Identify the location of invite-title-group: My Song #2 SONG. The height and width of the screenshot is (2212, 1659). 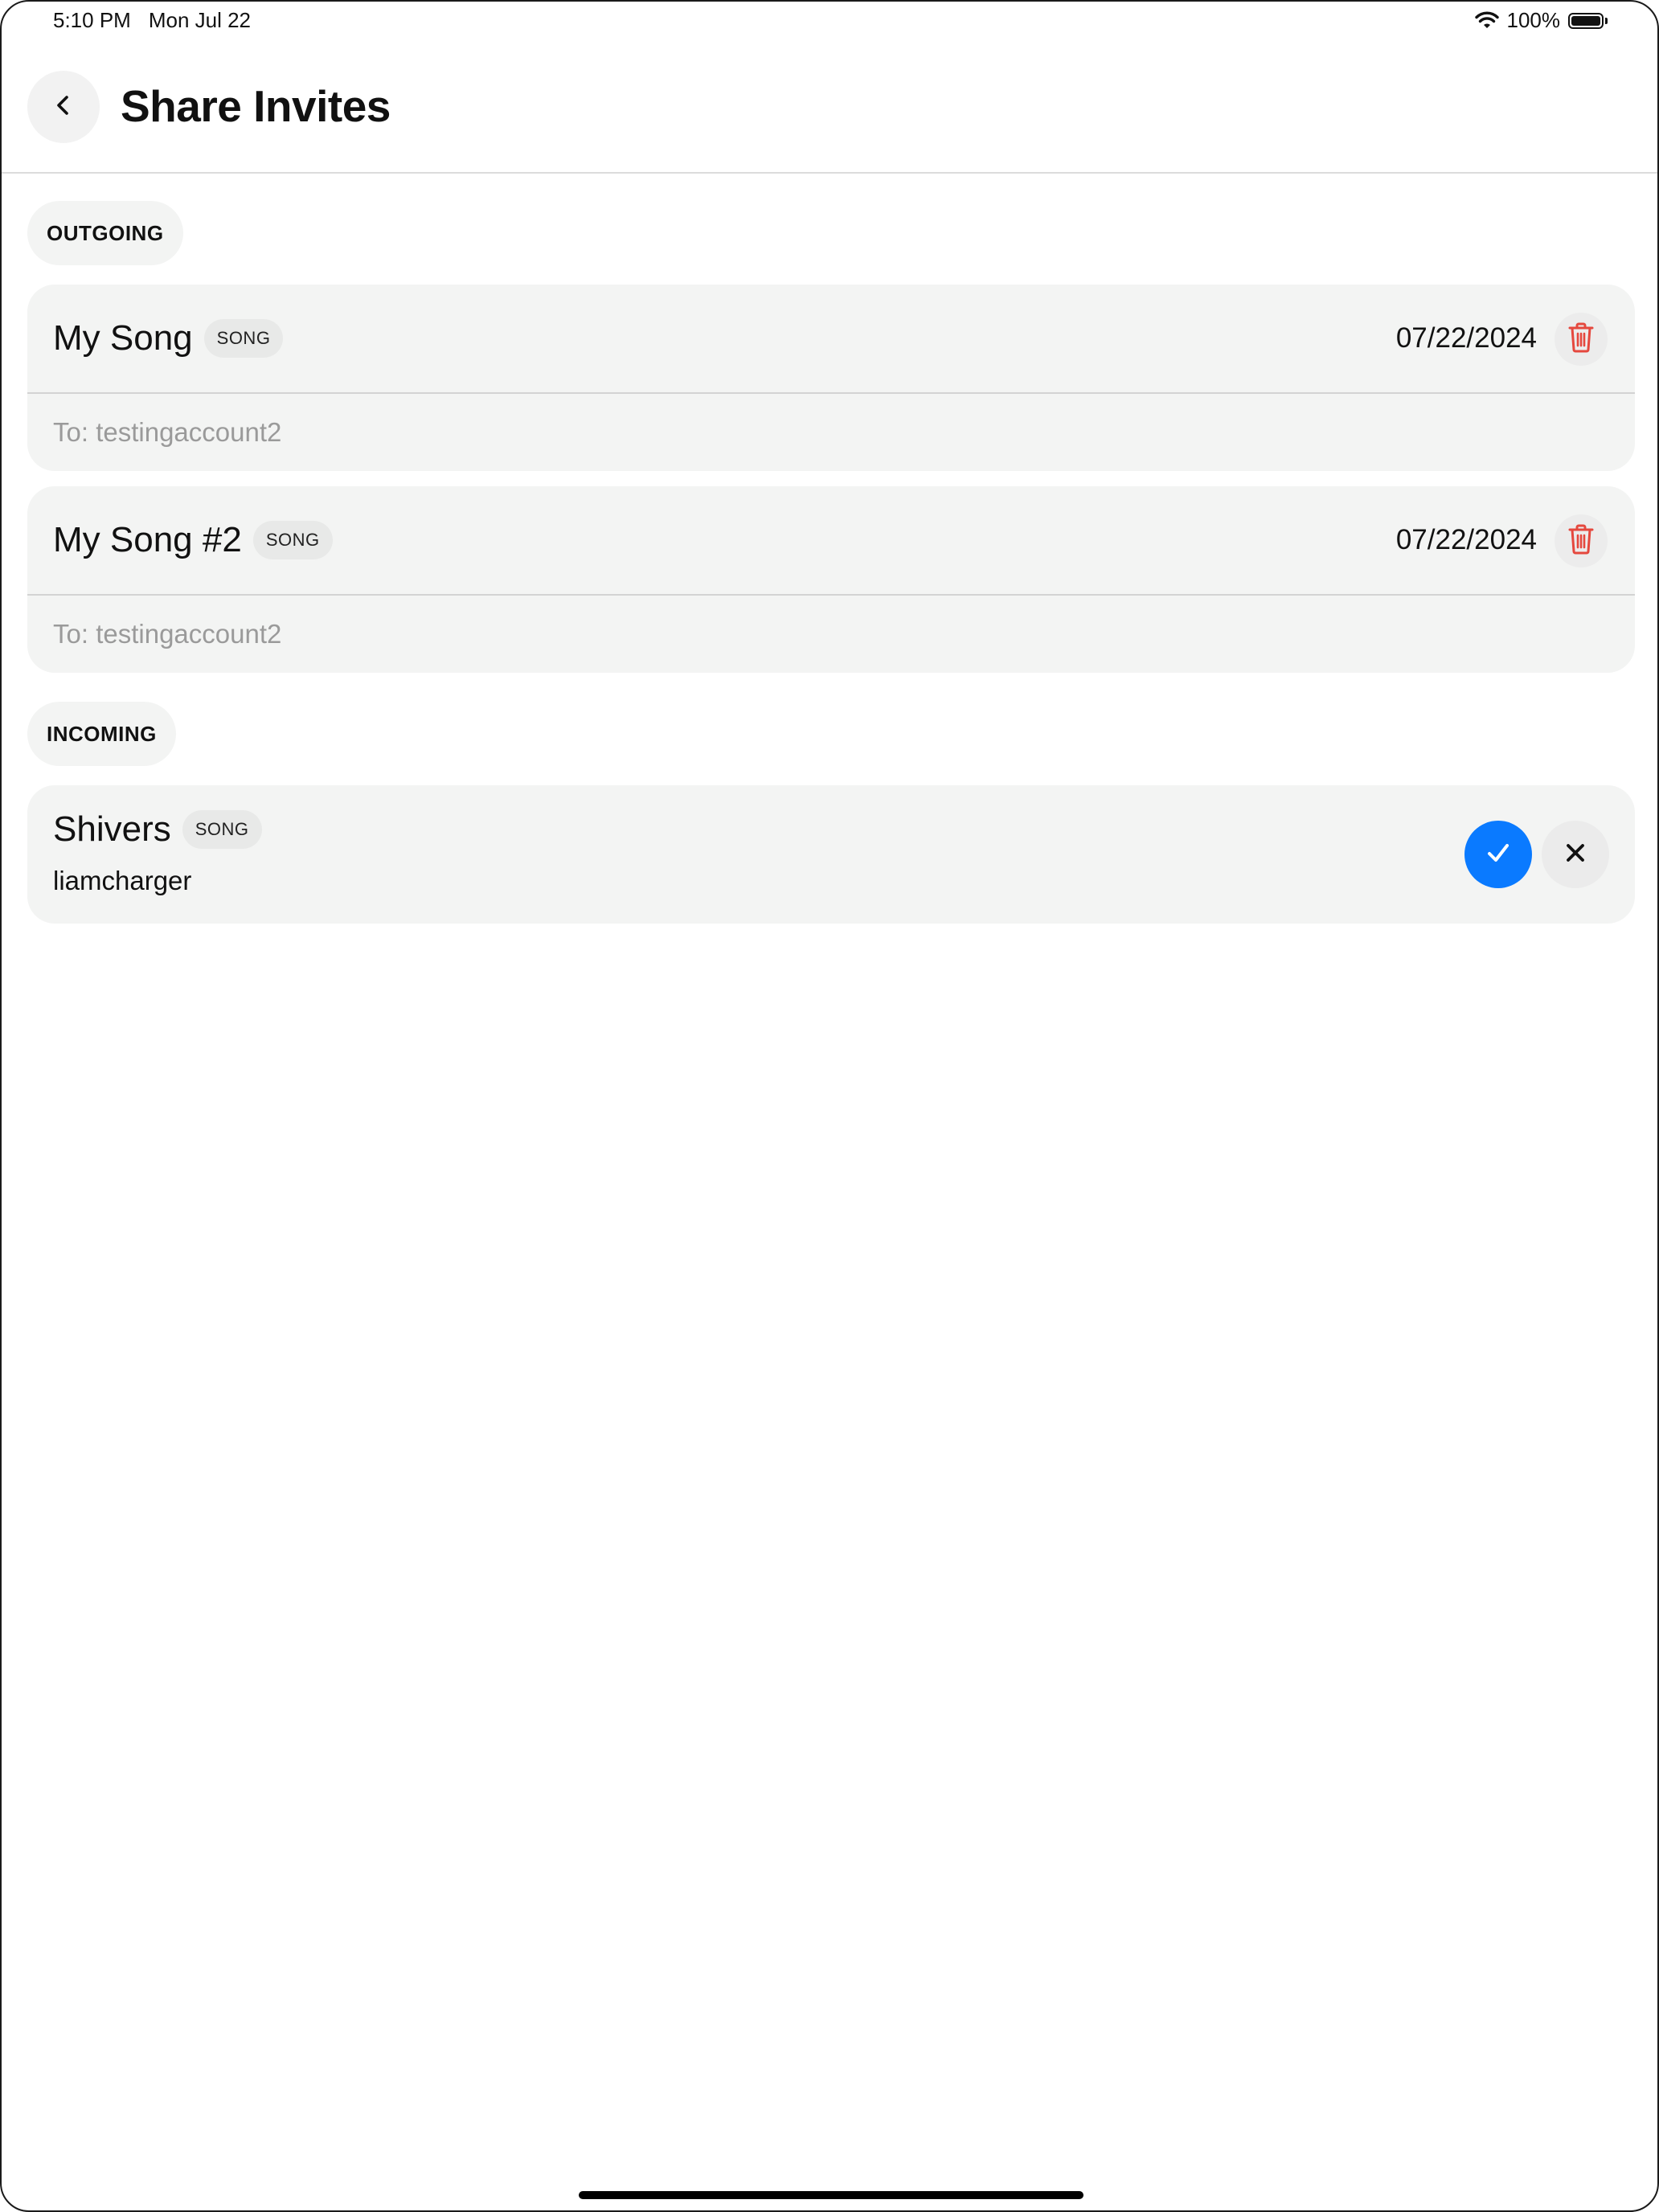
(193, 540).